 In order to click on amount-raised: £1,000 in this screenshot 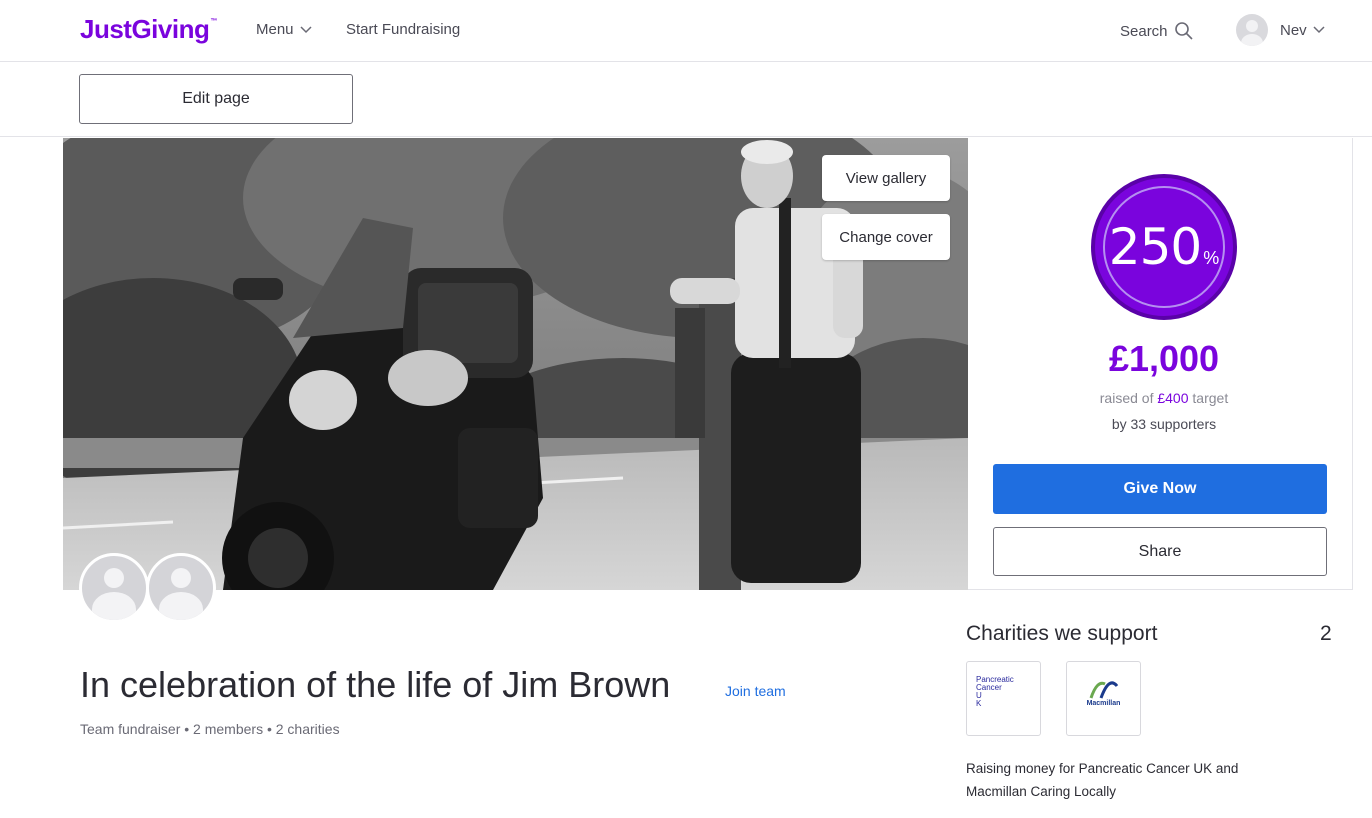, I will do `click(1164, 358)`.